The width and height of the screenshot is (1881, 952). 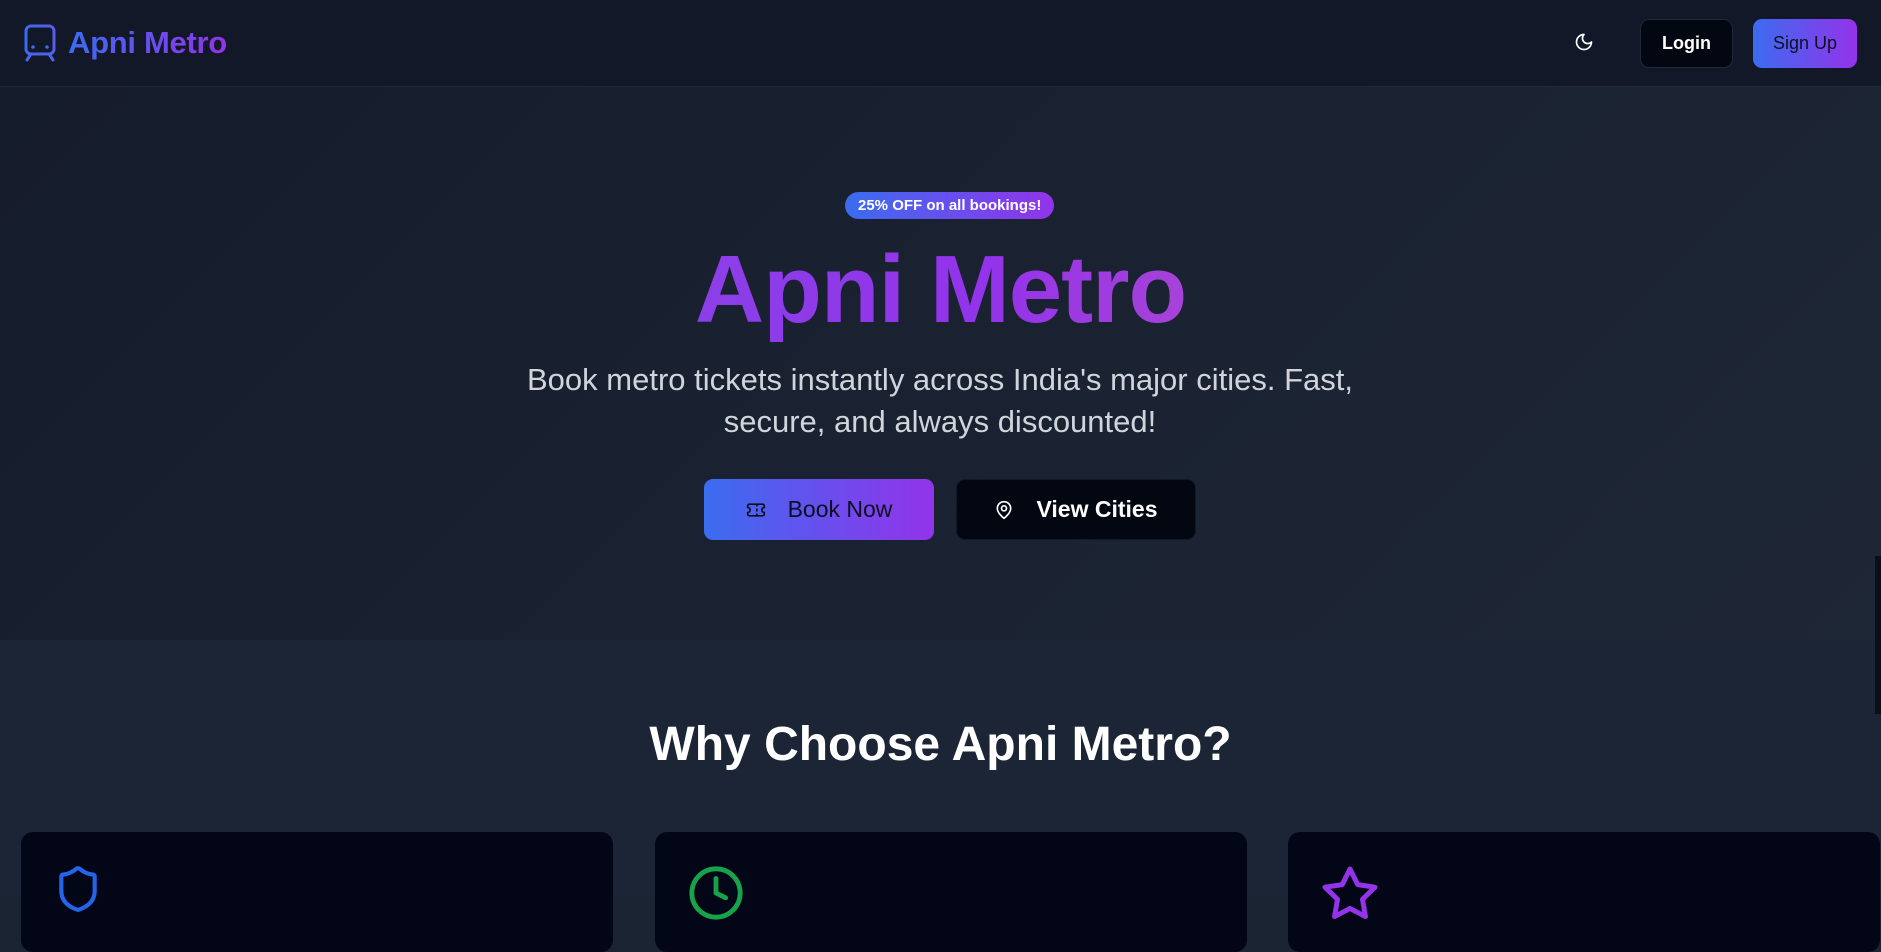 I want to click on header-actions: Login Sign Up, so click(x=1710, y=43).